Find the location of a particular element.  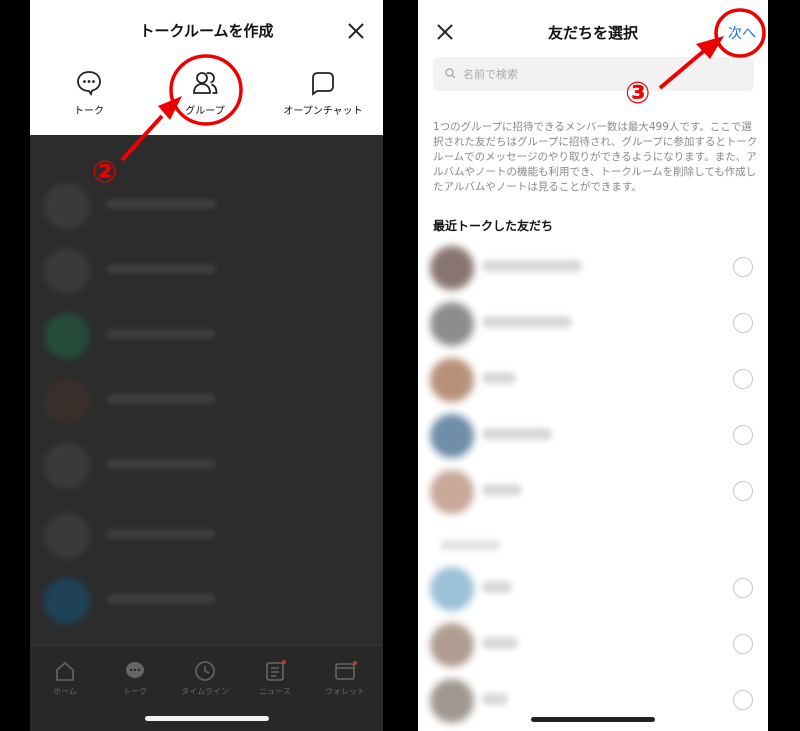

option-group: グループ is located at coordinates (205, 93).